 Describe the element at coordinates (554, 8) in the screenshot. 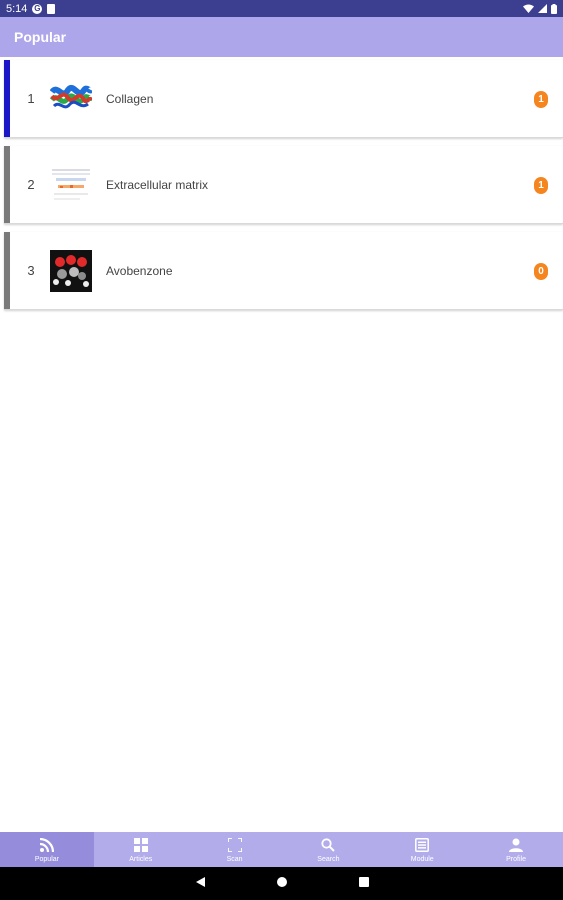

I see `battery-icon` at that location.